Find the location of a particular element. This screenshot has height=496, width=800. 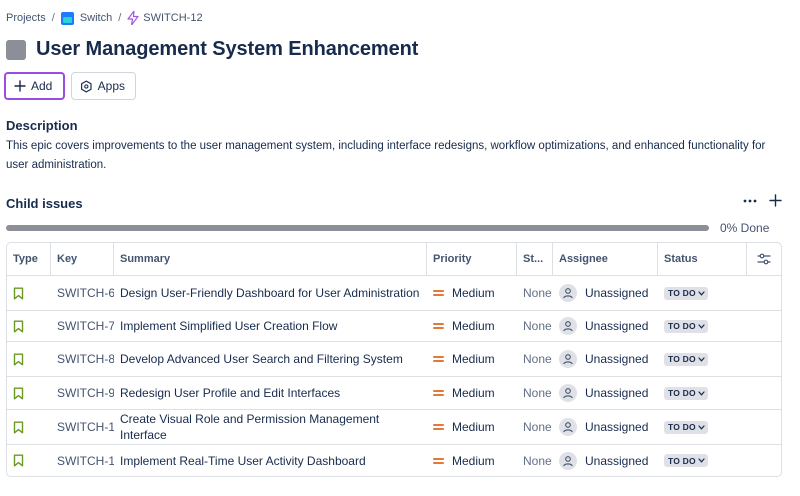

priority-label: Medium is located at coordinates (473, 359).